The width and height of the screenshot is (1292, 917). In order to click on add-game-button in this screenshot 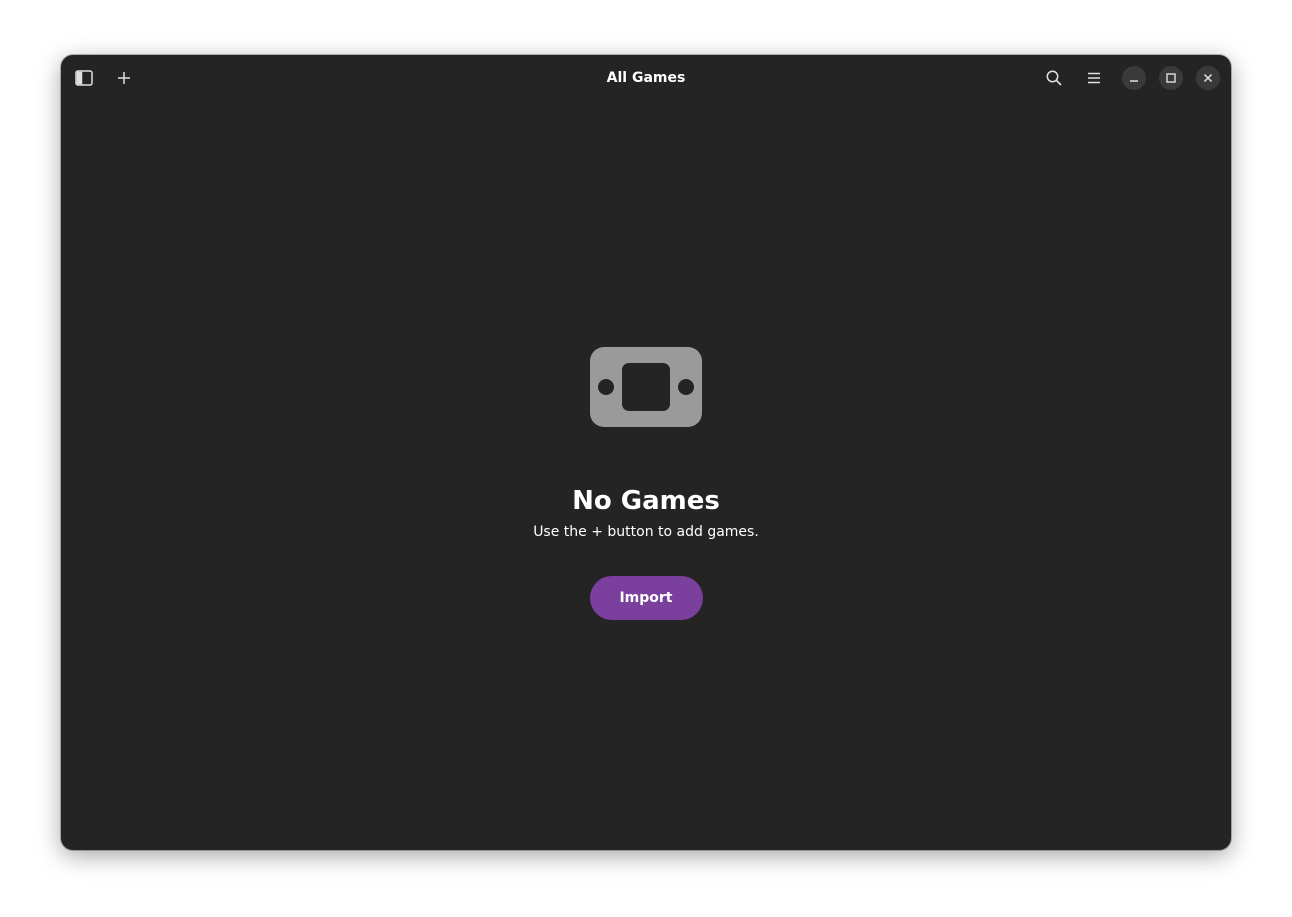, I will do `click(124, 78)`.